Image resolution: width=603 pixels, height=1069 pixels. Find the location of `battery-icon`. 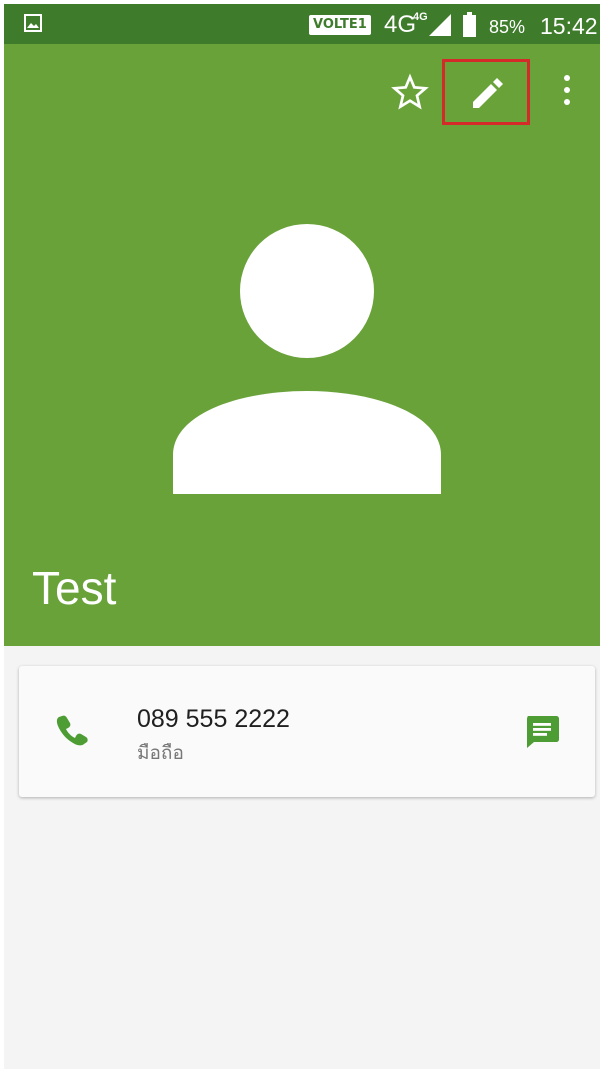

battery-icon is located at coordinates (469, 24).